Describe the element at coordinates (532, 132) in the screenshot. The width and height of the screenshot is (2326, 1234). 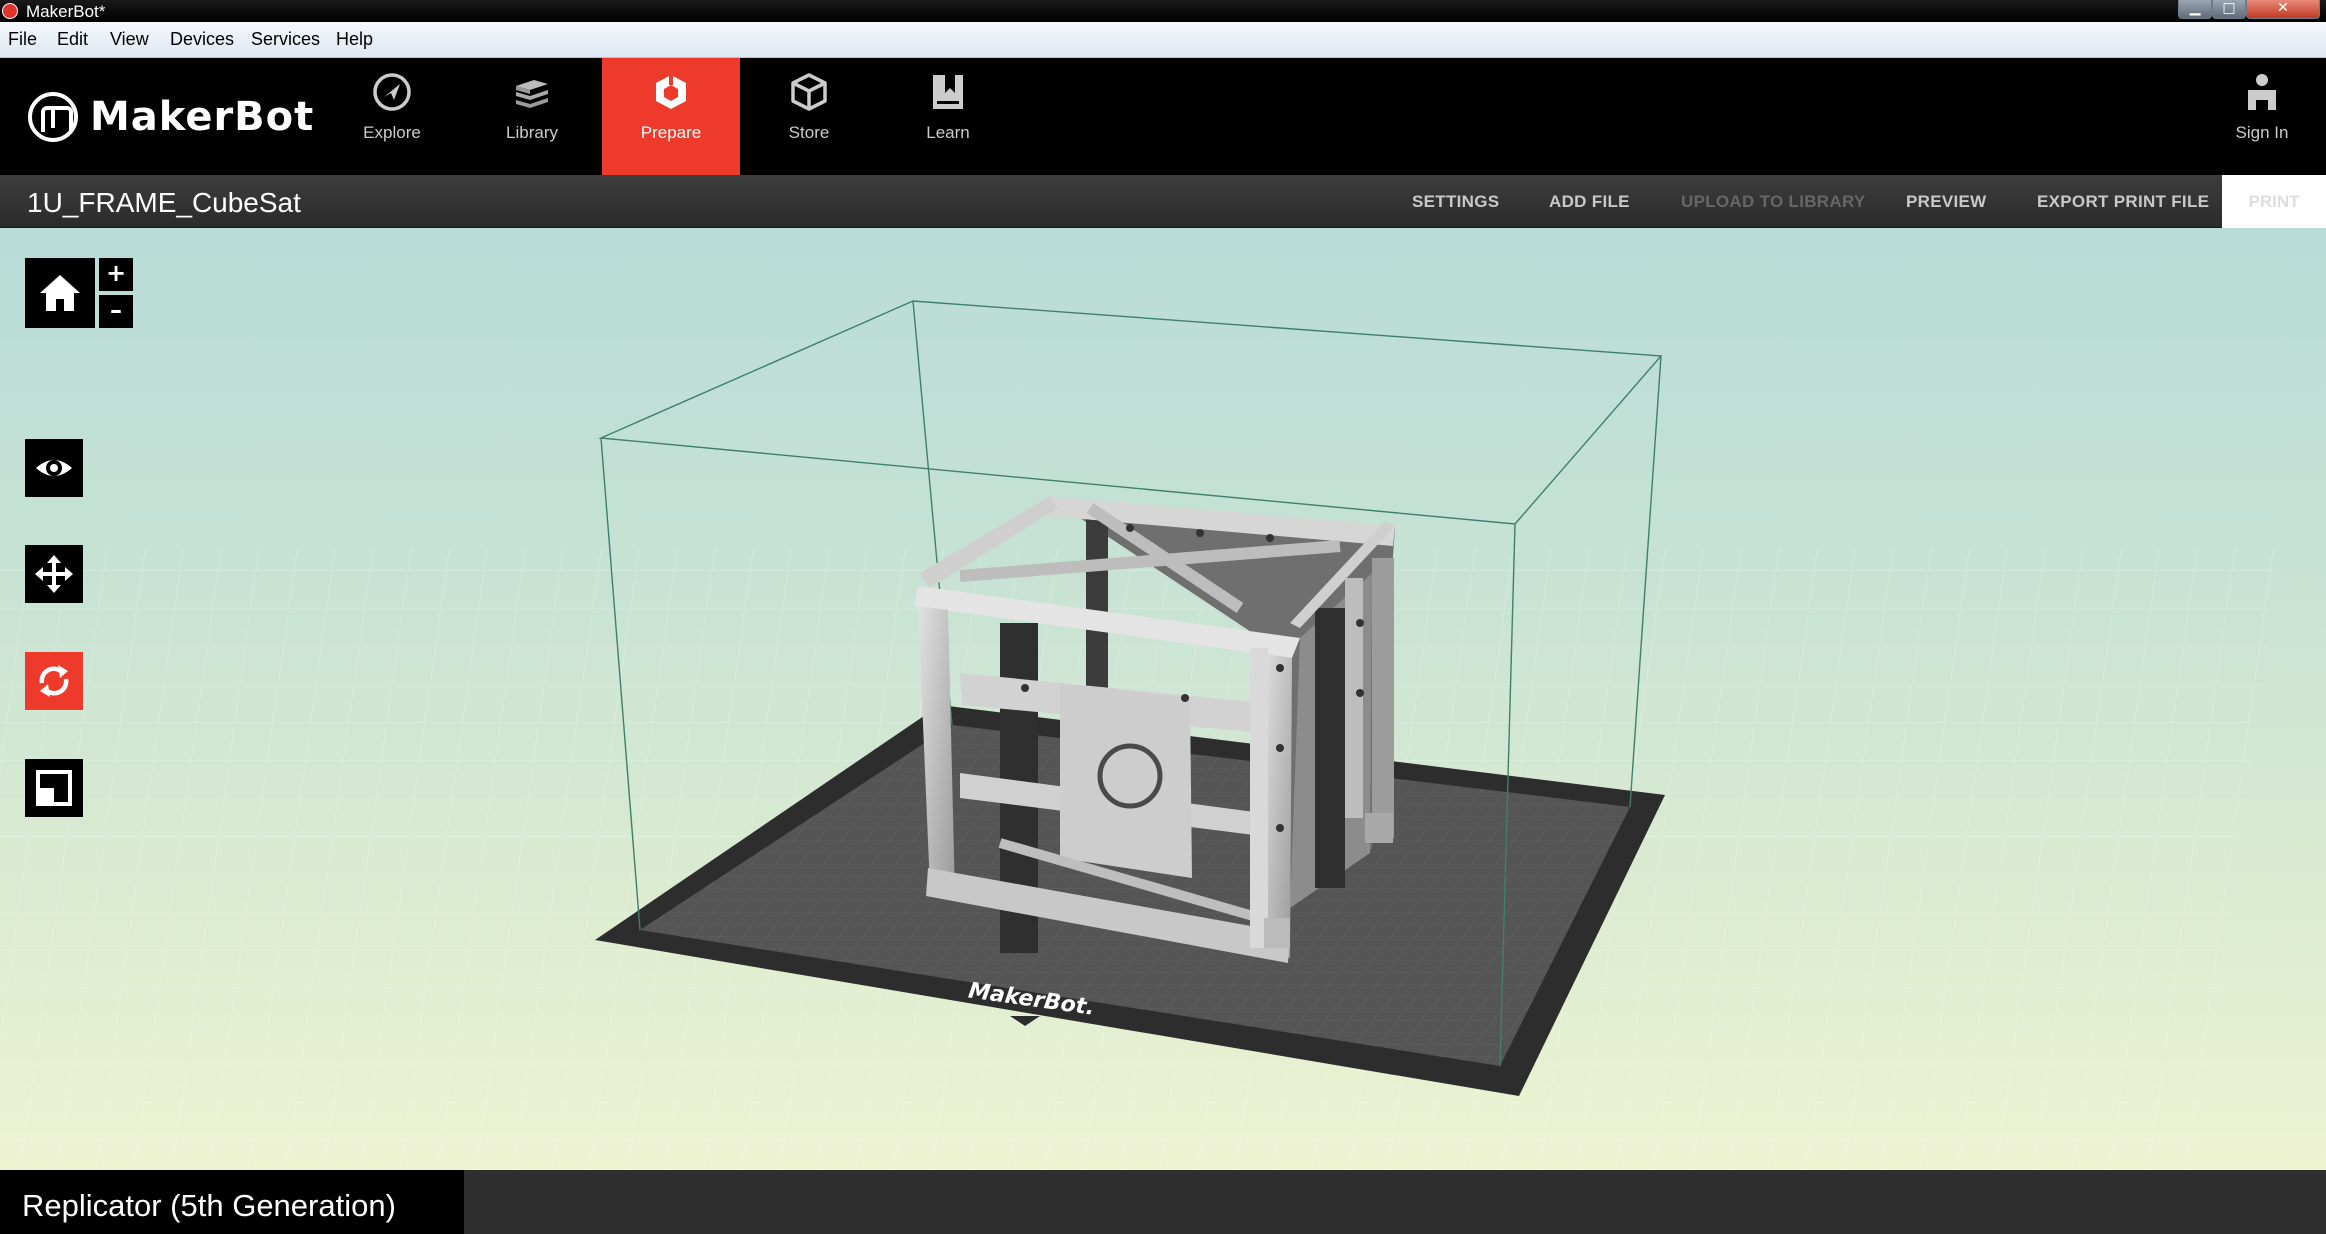
I see `tab-library-label: Library` at that location.